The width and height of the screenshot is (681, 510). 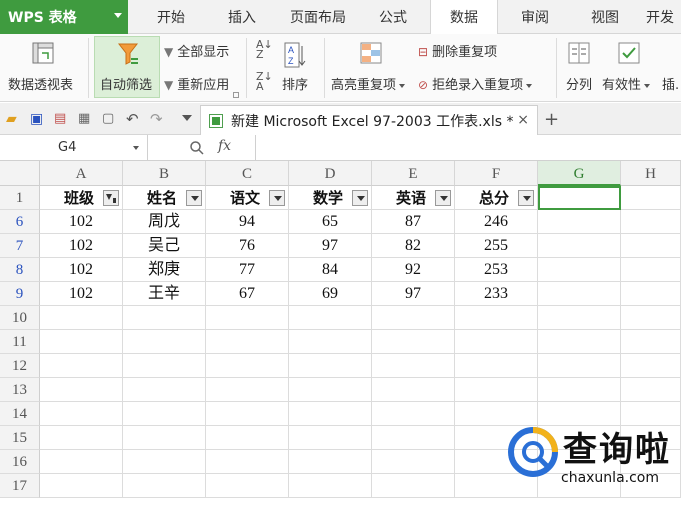 What do you see at coordinates (20, 366) in the screenshot?
I see `row-header: 12` at bounding box center [20, 366].